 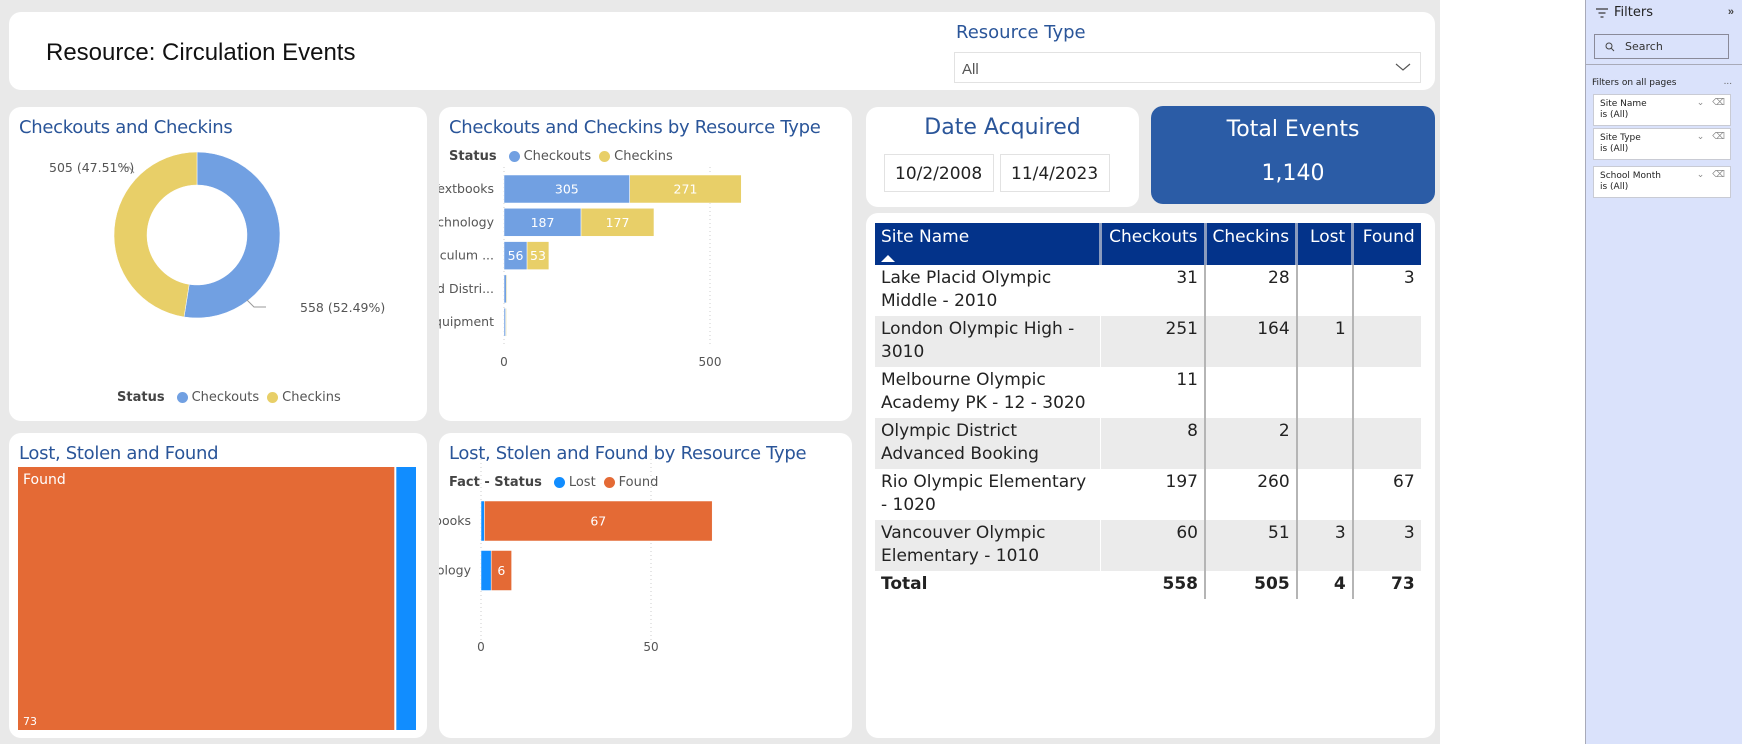 I want to click on filter-pane-header: Filters, so click(x=1624, y=12).